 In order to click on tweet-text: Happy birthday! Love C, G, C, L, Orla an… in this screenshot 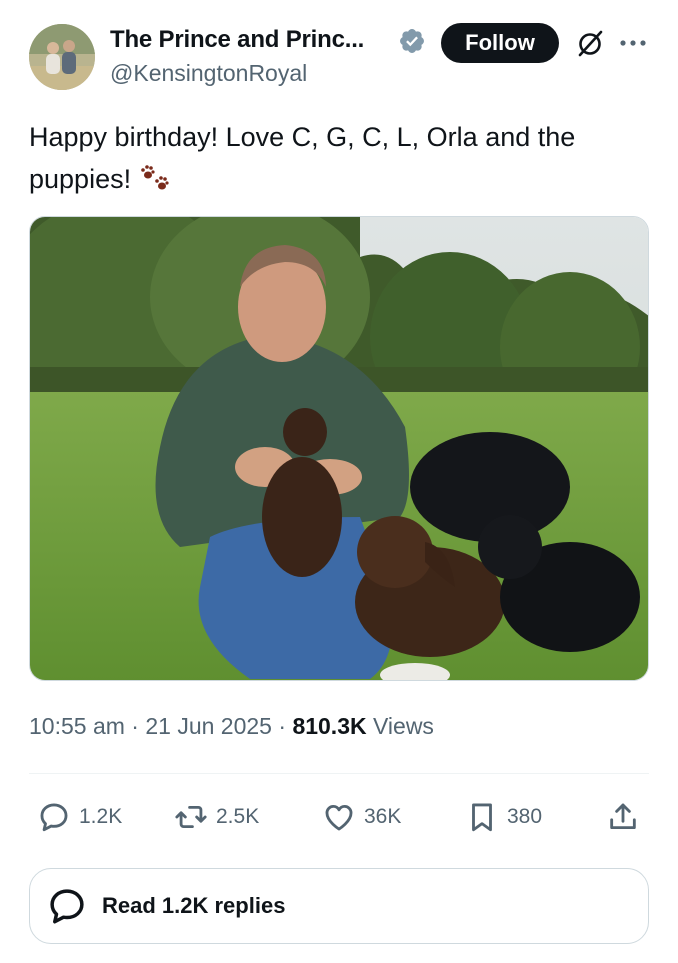, I will do `click(334, 158)`.